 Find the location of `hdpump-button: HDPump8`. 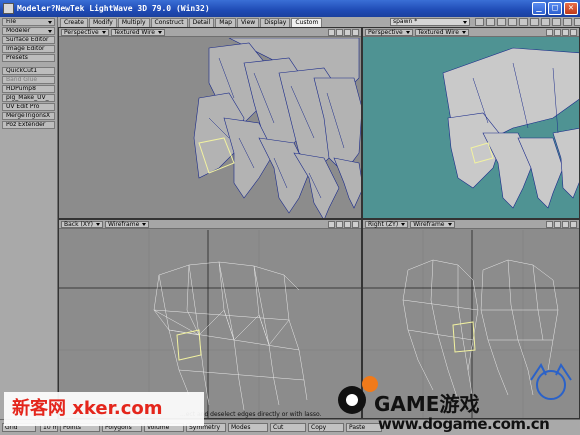

hdpump-button: HDPump8 is located at coordinates (28, 89).